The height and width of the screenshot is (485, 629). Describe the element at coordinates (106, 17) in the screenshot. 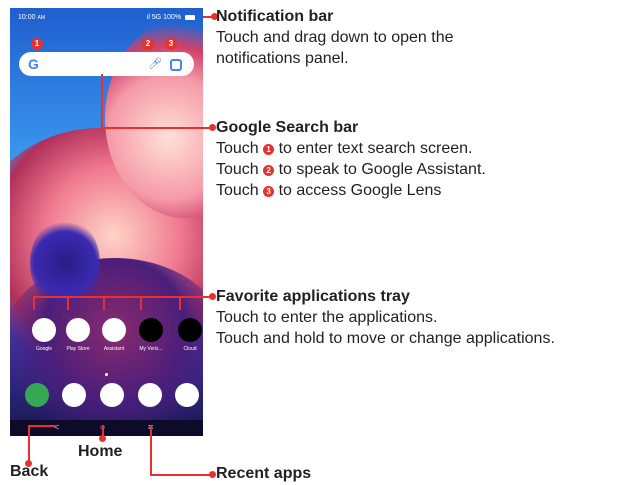

I see `status-bar: 10:00 AM ıl 5G 100%` at that location.